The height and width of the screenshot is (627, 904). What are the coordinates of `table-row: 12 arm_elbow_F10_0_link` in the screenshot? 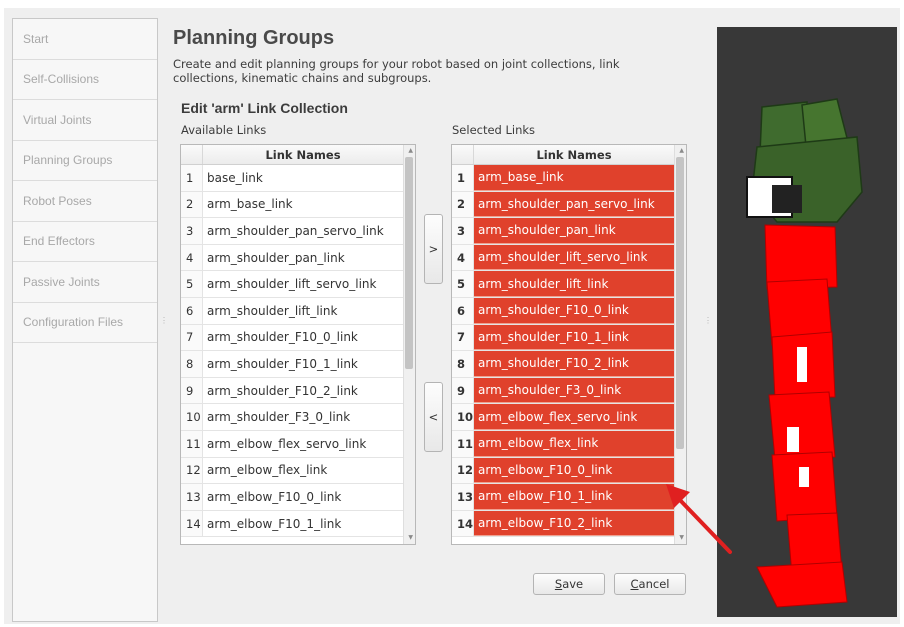 It's located at (569, 471).